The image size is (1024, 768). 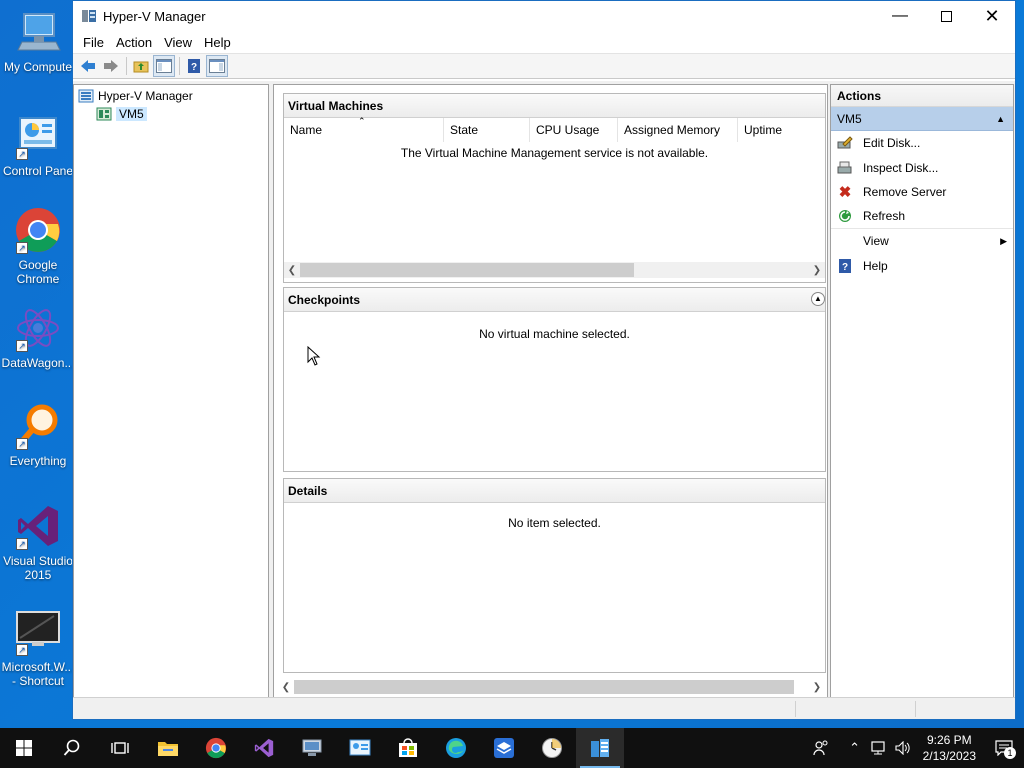 What do you see at coordinates (38, 426) in the screenshot?
I see `magnifier-icon: ↗` at bounding box center [38, 426].